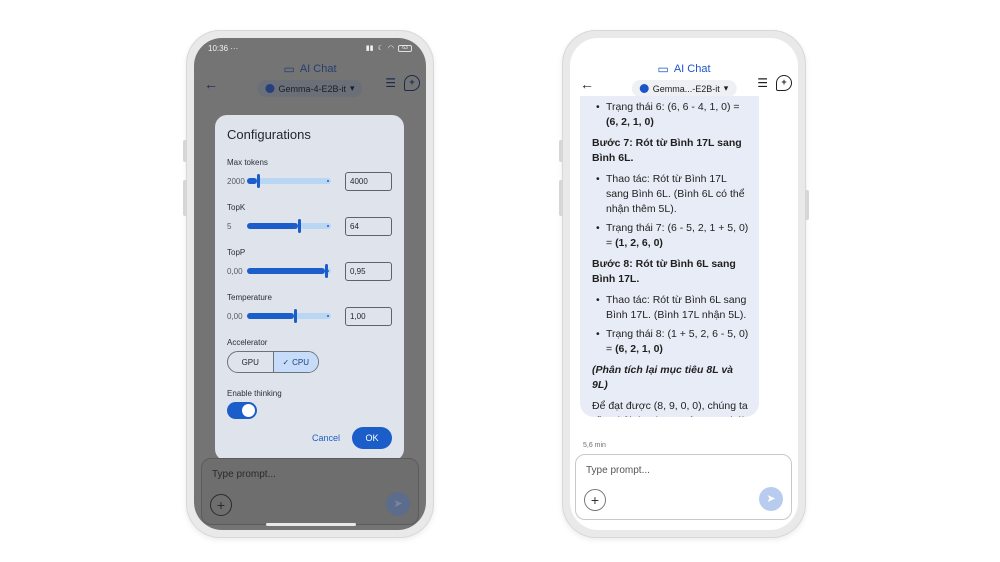  I want to click on message-timestamp: 5,6 min, so click(594, 445).